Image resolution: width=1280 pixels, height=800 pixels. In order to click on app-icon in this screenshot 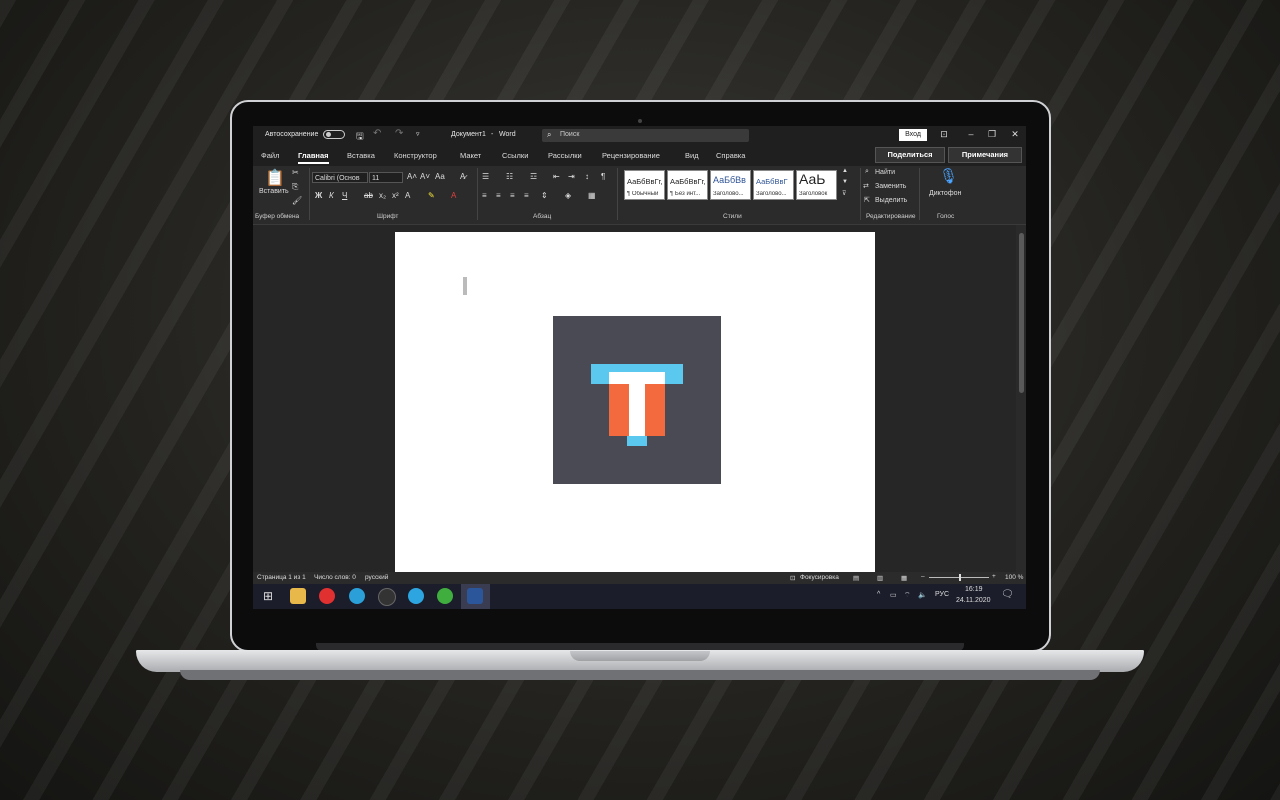, I will do `click(387, 597)`.